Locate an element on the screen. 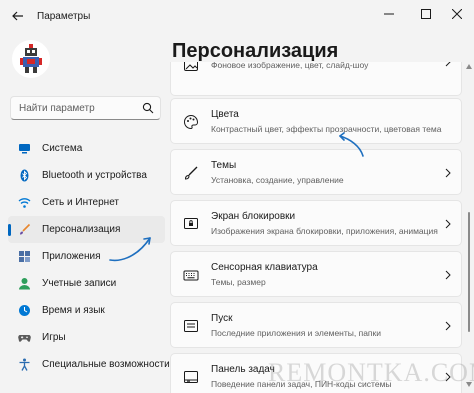 Image resolution: width=474 pixels, height=393 pixels. watermark: REMONTKA.COM is located at coordinates (371, 372).